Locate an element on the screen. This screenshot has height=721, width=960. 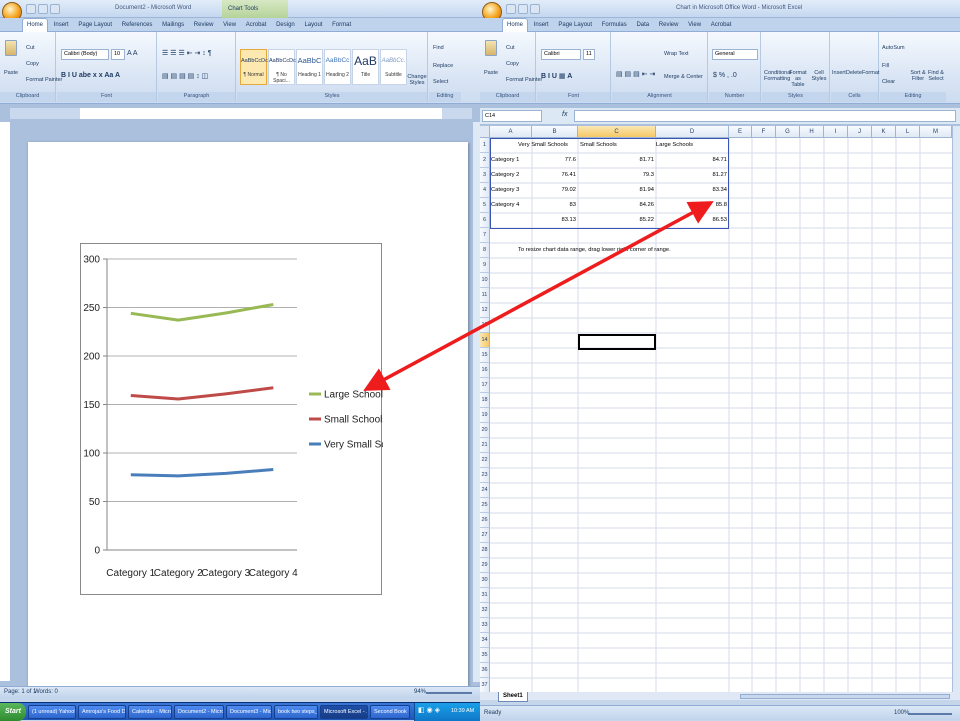
excel-tab-formulas: Formulas is located at coordinates (614, 25).